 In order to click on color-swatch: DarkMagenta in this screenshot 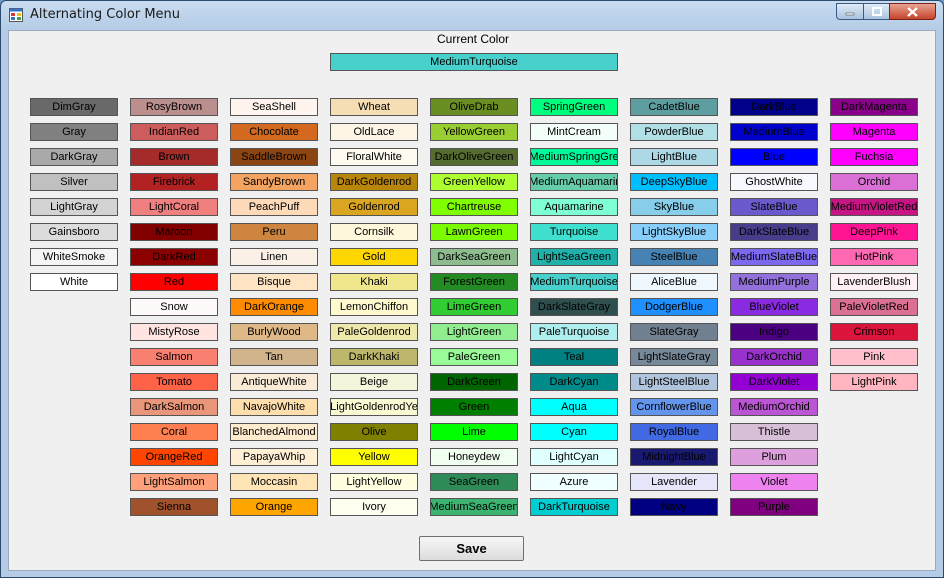, I will do `click(874, 107)`.